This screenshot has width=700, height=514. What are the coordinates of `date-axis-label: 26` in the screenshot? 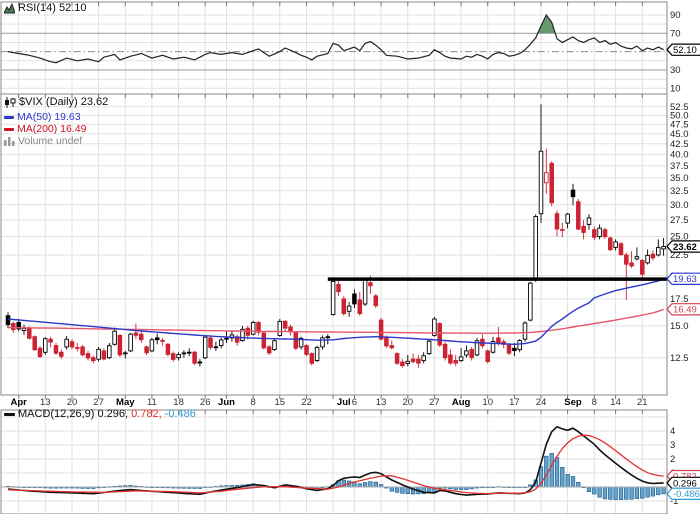 It's located at (205, 402).